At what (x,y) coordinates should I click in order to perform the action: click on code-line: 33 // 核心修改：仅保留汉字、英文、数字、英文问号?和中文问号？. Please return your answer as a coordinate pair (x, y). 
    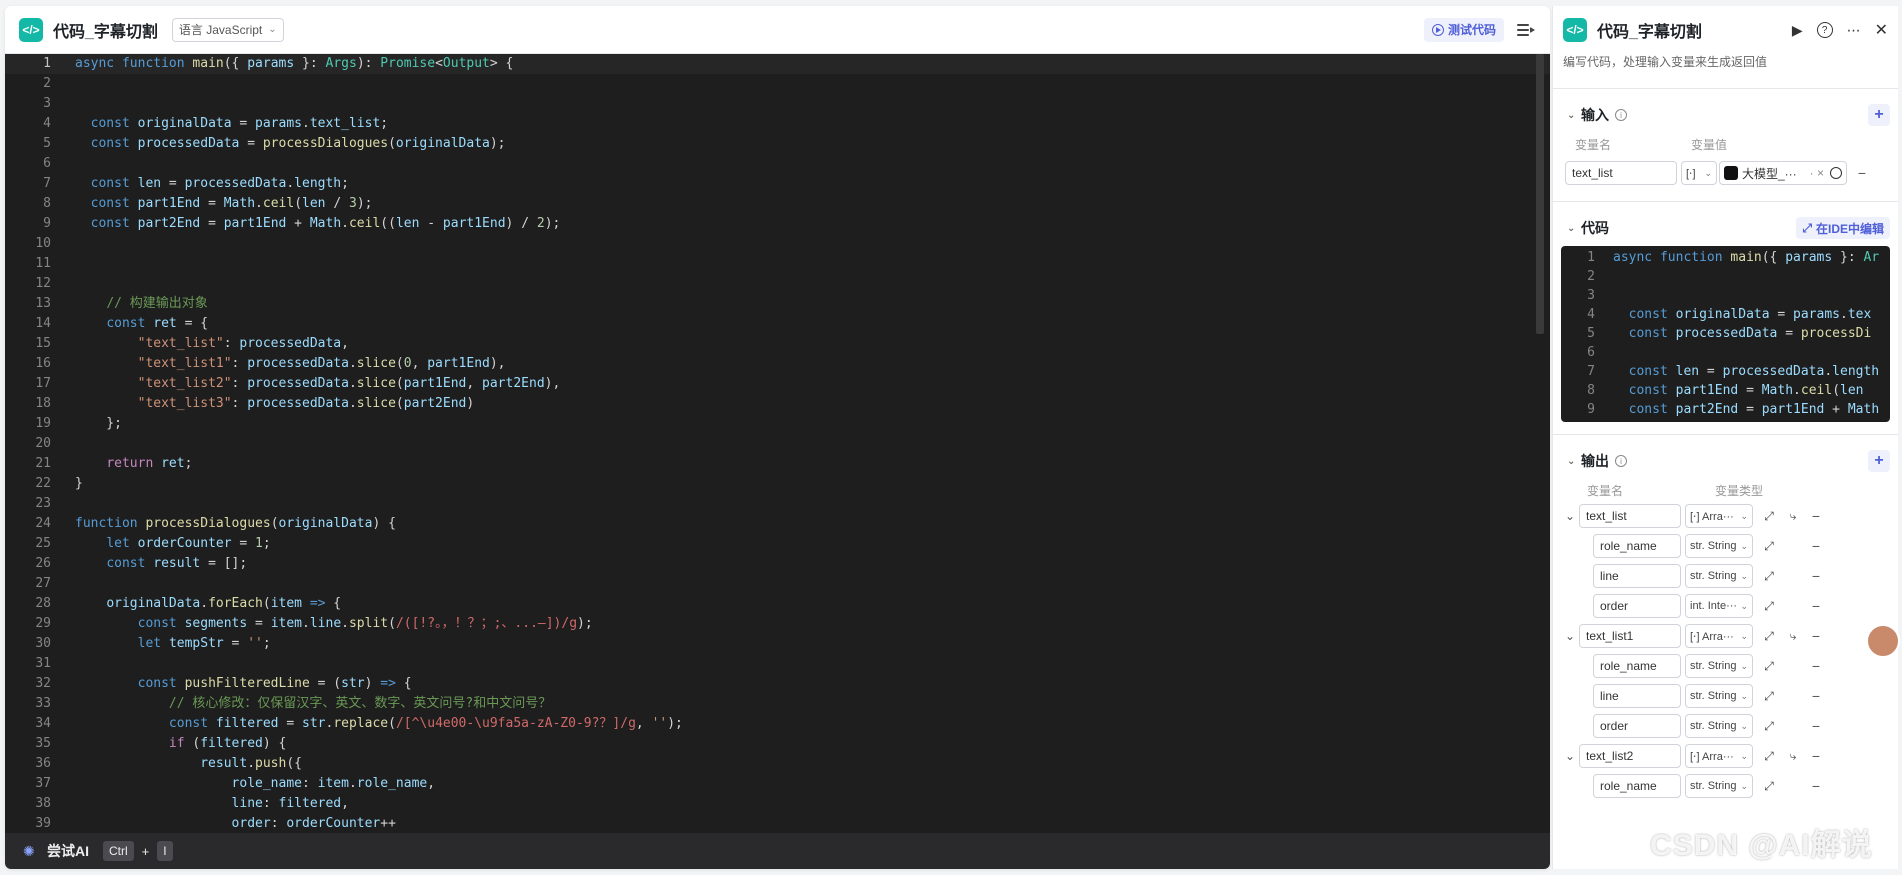
    Looking at the image, I should click on (777, 704).